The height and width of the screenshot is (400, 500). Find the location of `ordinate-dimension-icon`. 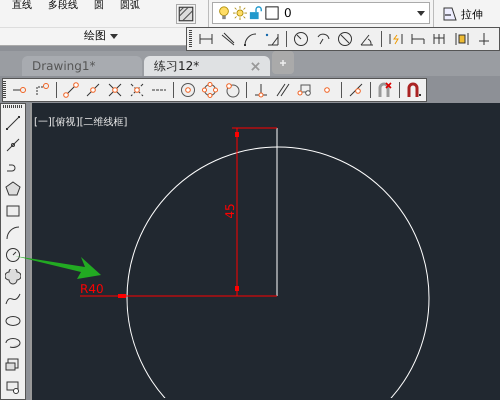

ordinate-dimension-icon is located at coordinates (272, 39).